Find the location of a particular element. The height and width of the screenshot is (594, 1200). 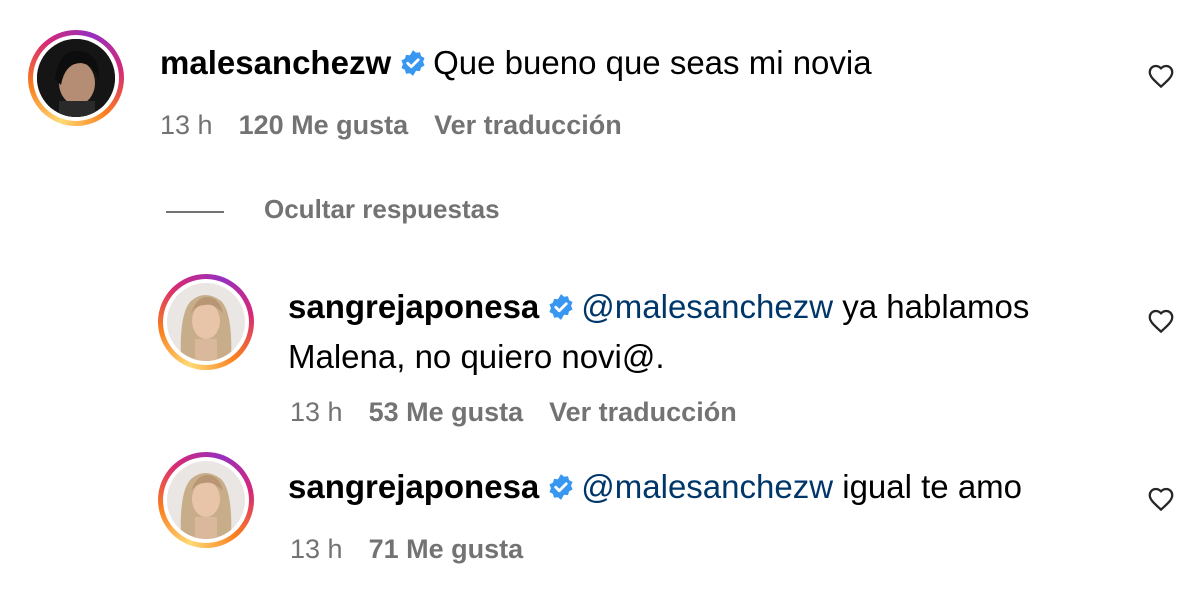

comment-body: ya hablamos is located at coordinates (936, 306).